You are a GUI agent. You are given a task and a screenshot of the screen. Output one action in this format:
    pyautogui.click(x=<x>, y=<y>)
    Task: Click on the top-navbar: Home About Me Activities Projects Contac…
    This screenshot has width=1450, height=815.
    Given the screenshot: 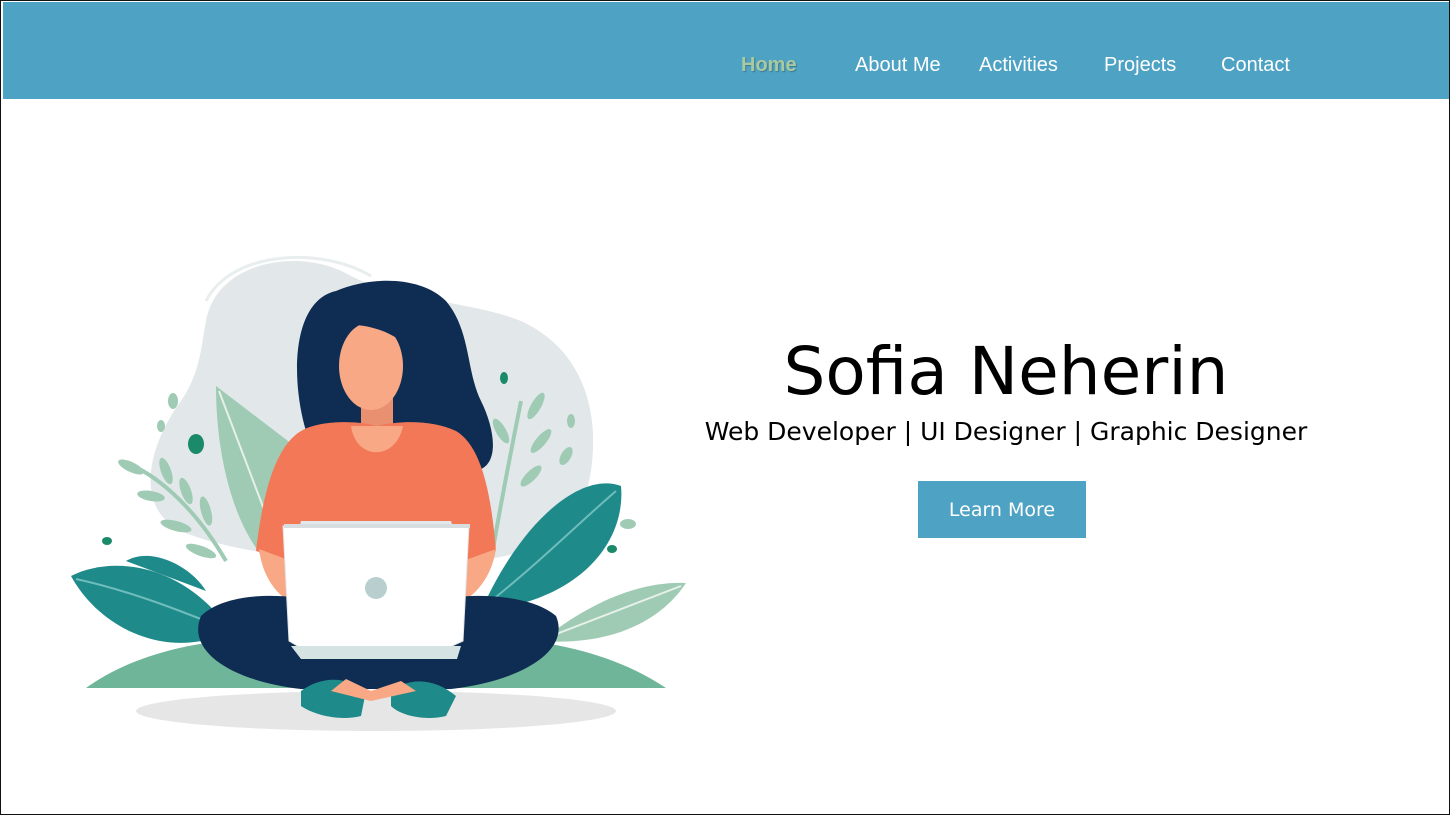 What is the action you would take?
    pyautogui.click(x=726, y=50)
    